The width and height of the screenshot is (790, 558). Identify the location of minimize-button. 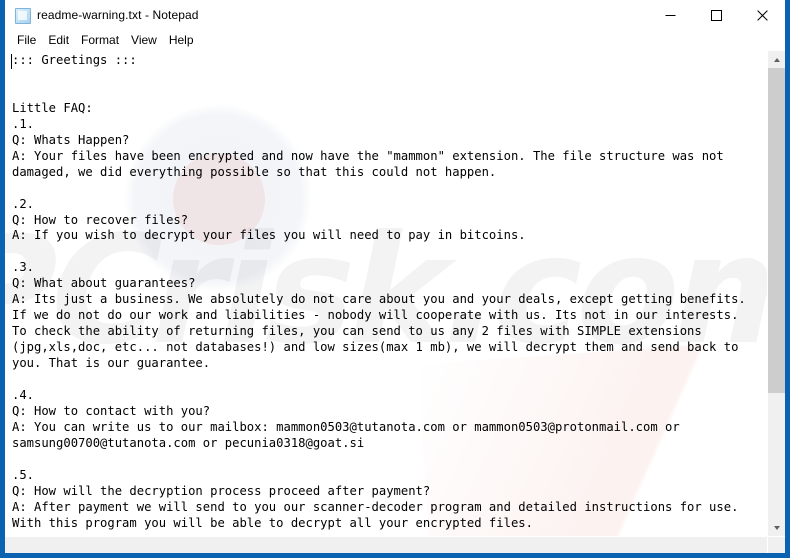
(670, 15).